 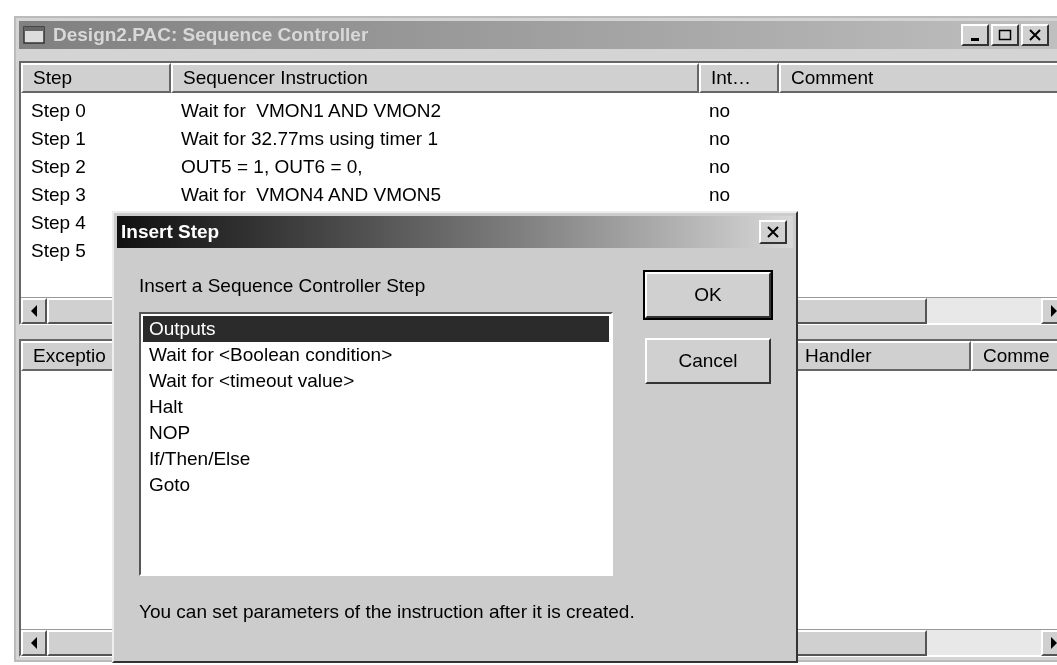 I want to click on table-cell: Wait for VMON4 AND VMON5, so click(x=311, y=194).